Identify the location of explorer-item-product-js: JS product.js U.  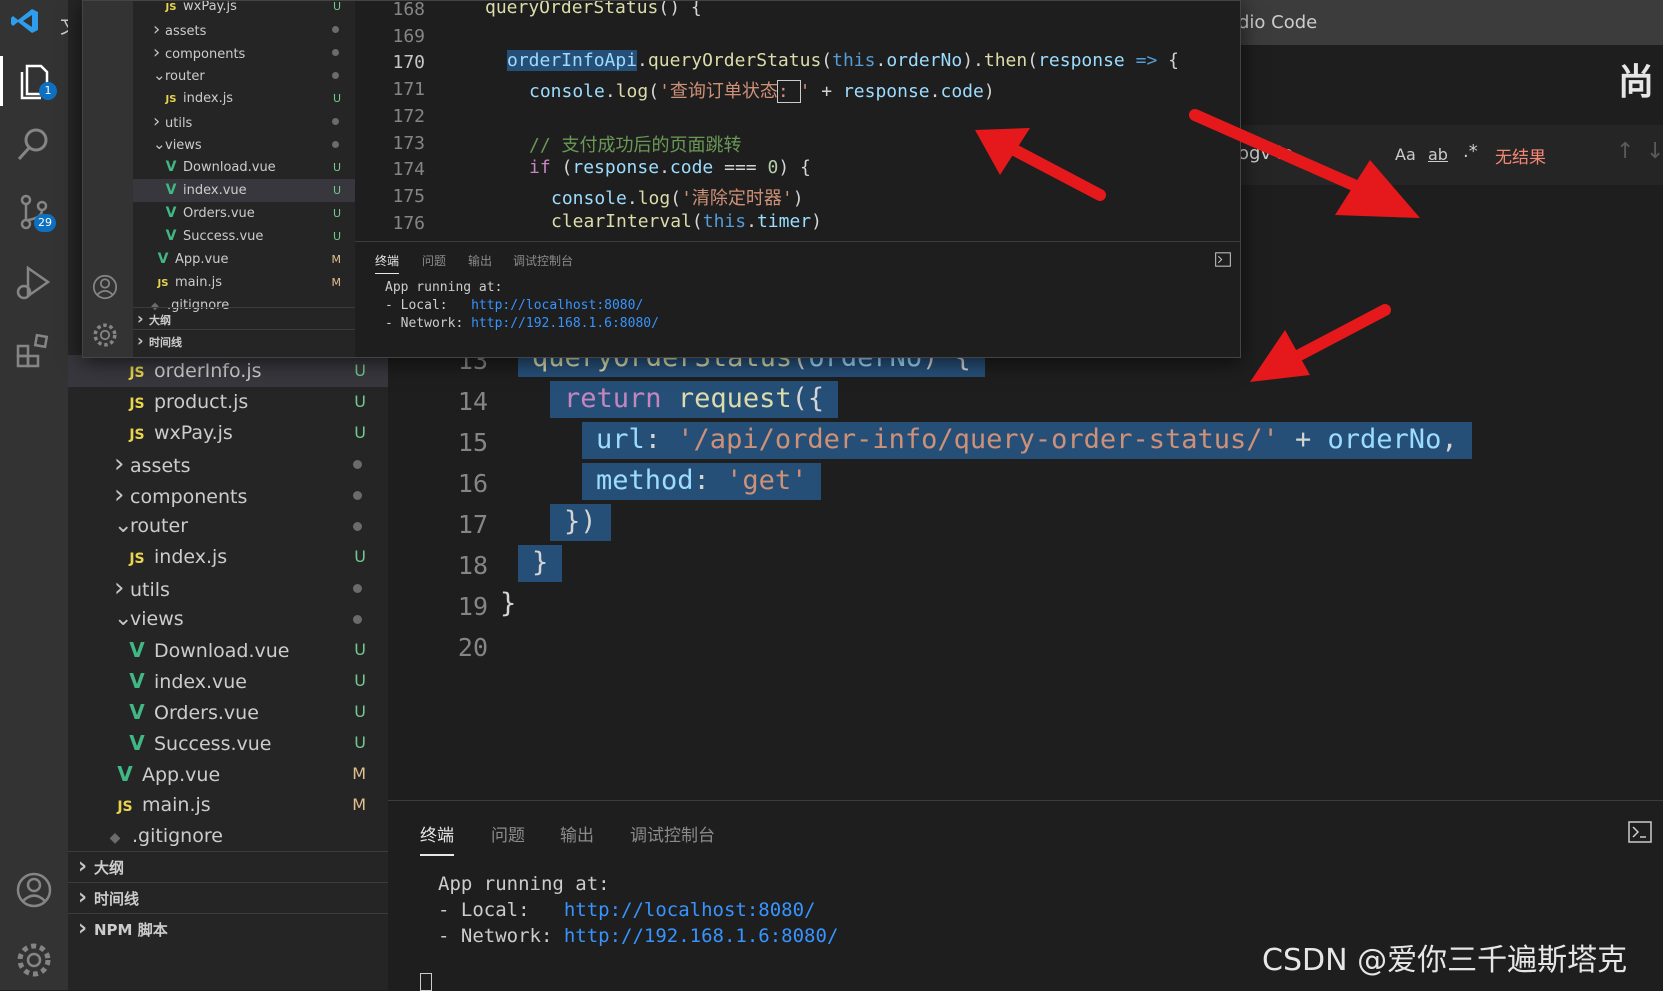
(228, 402).